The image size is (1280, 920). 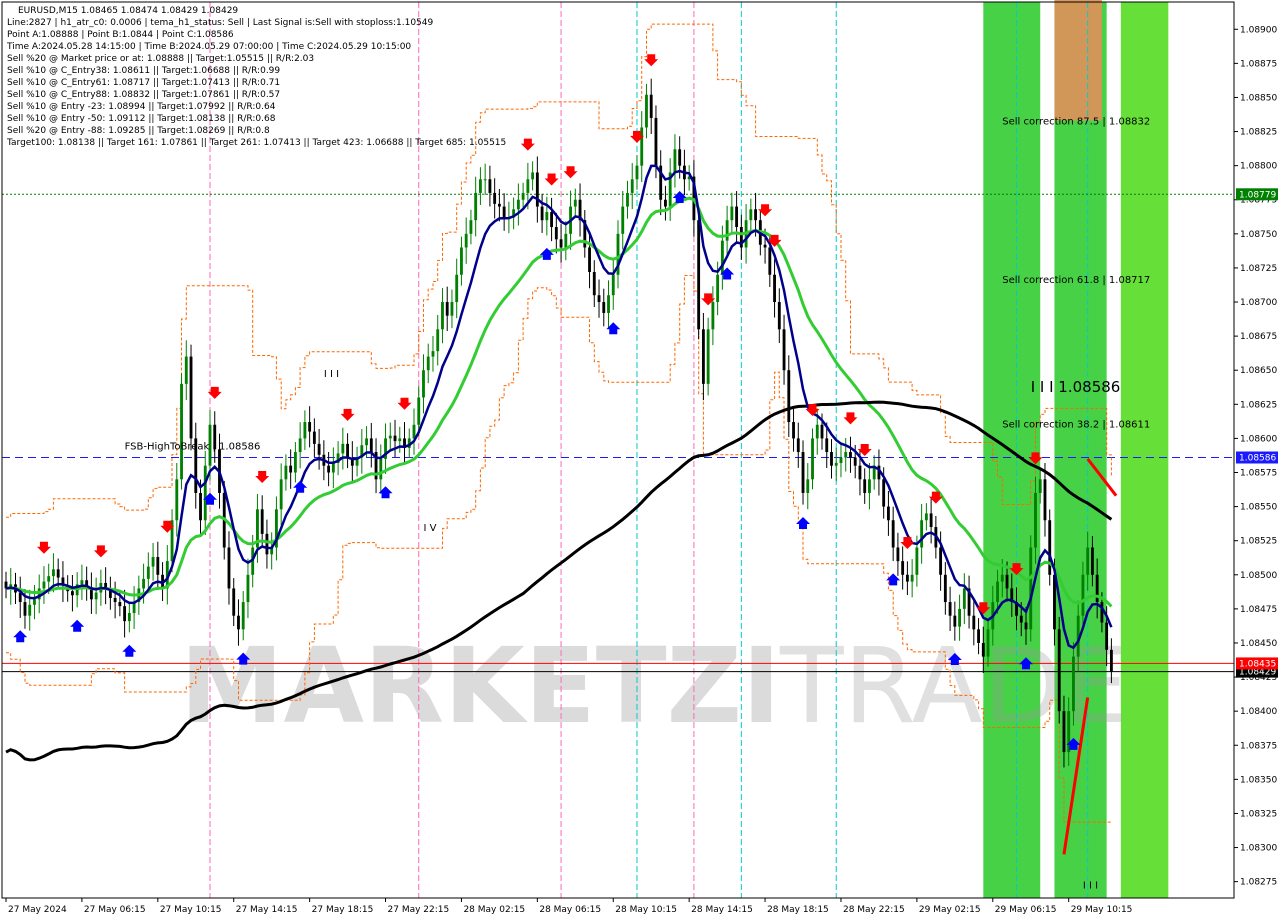 I want to click on x-tick-label: 28 May 22:15, so click(x=874, y=910).